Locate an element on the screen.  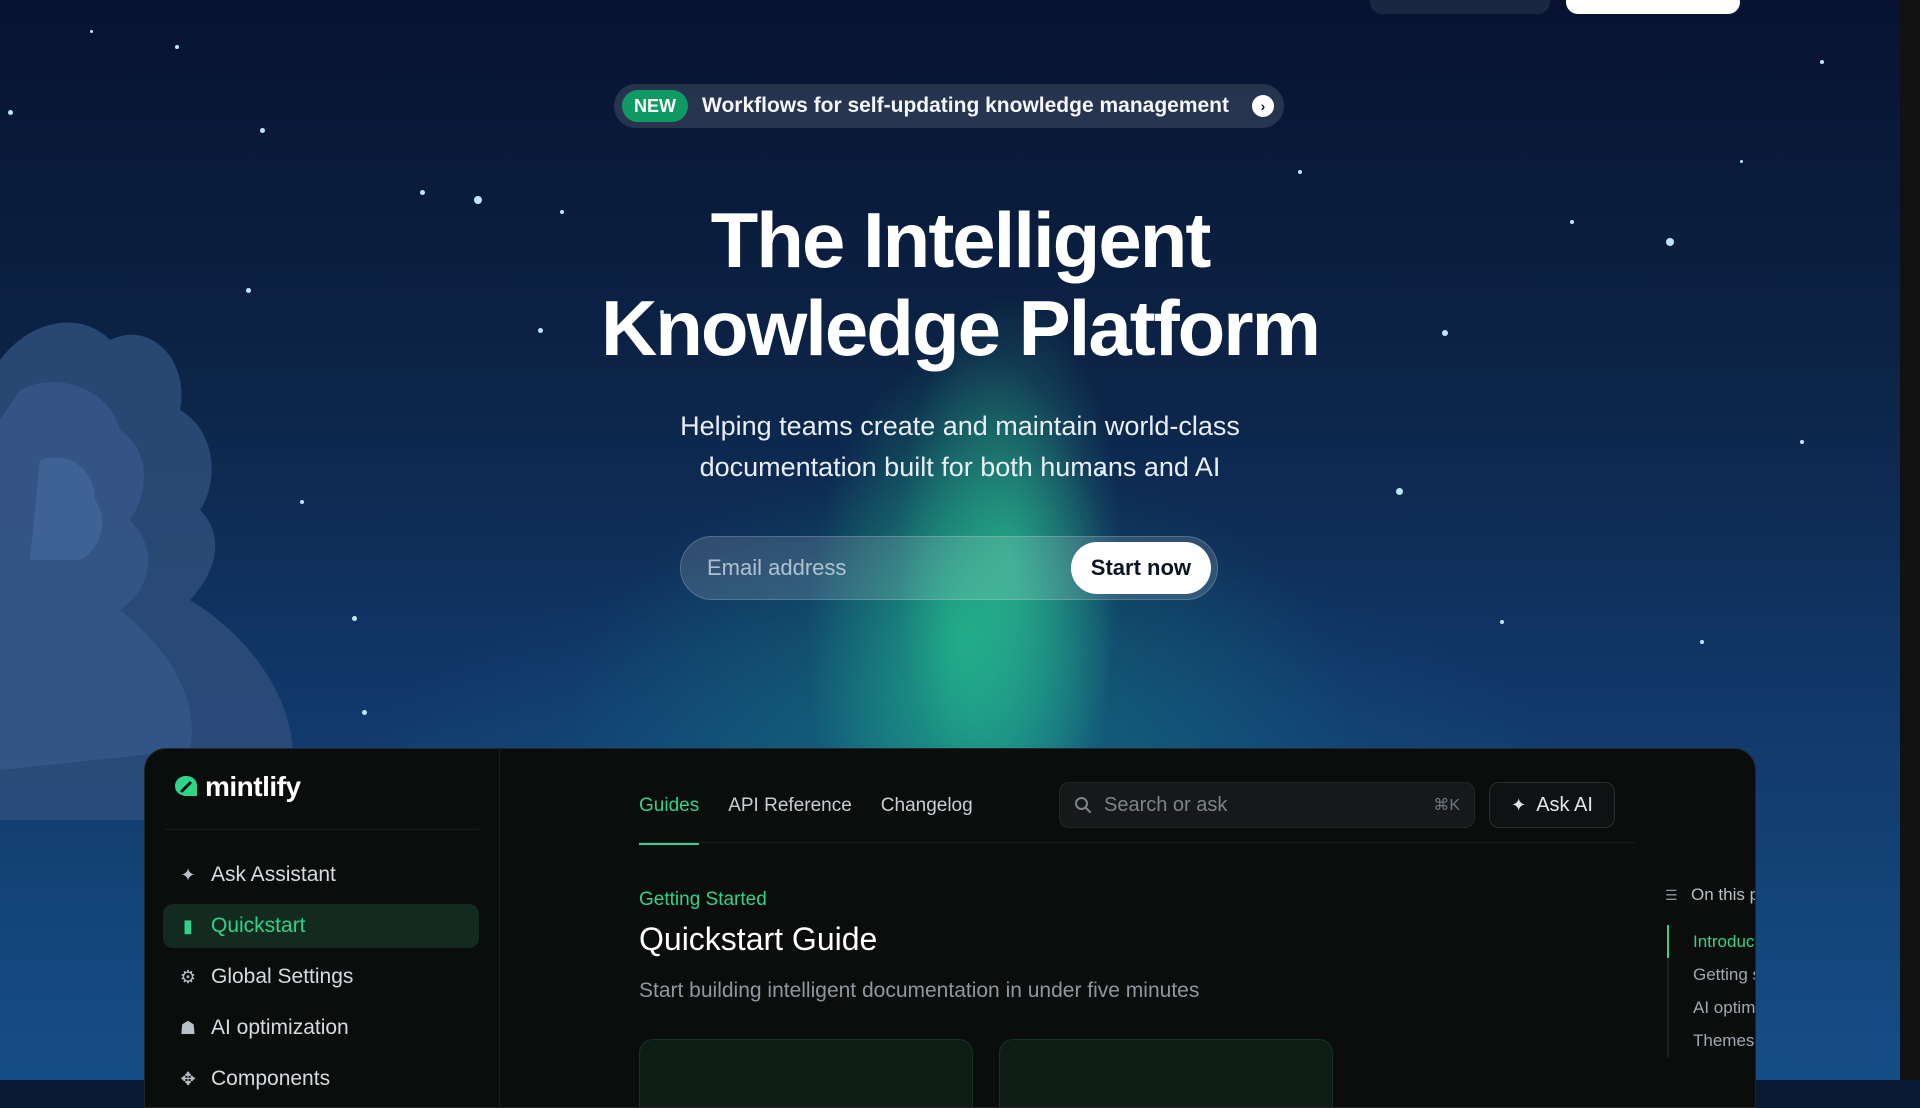
search-icon is located at coordinates (1083, 805).